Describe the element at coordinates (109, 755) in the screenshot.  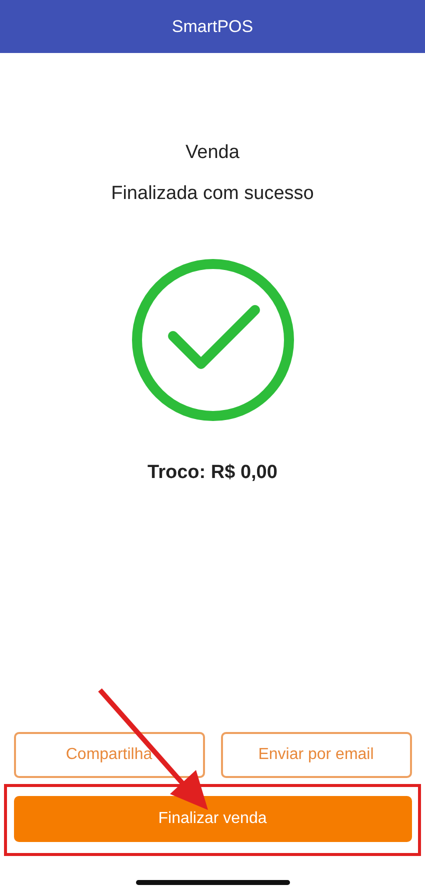
I see `share-button: Compartilha` at that location.